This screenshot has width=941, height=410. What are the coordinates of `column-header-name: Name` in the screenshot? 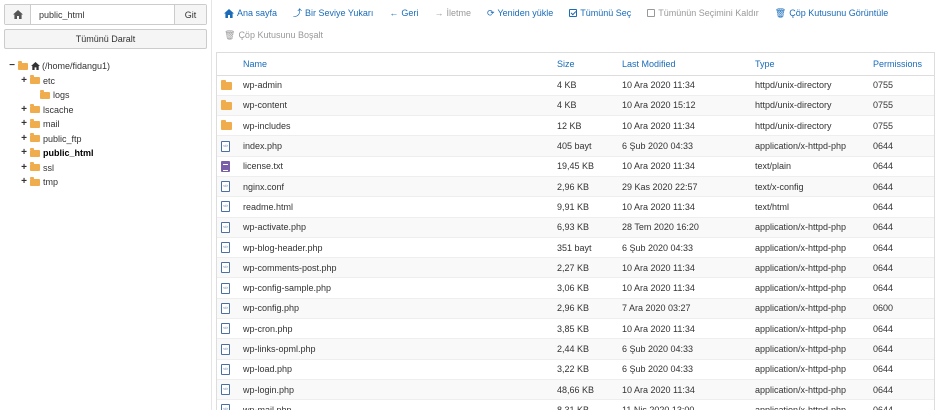 It's located at (400, 64).